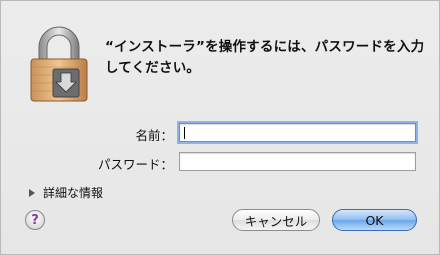 This screenshot has height=255, width=440. I want to click on name-label: 名前：, so click(154, 135).